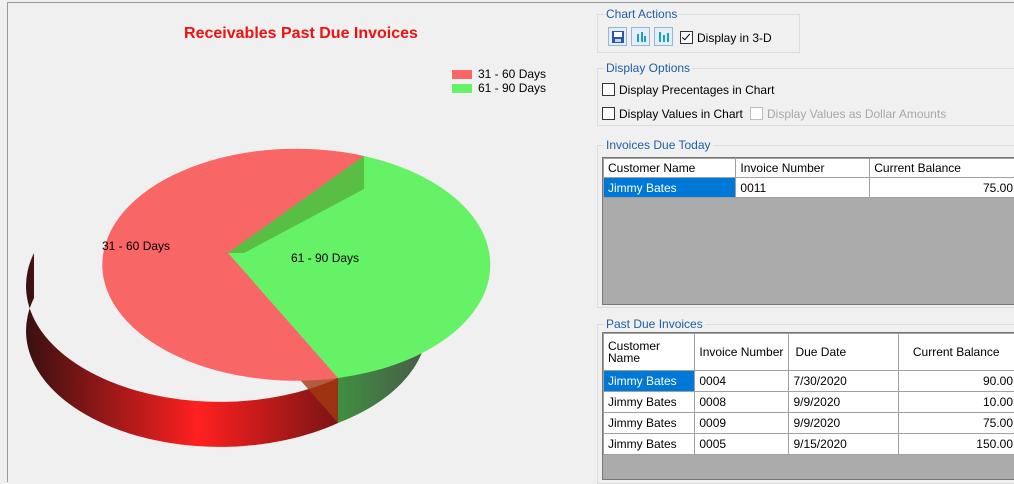  I want to click on table-row: Jimmy Bates 0008 9/9/2020 10.00, so click(809, 402).